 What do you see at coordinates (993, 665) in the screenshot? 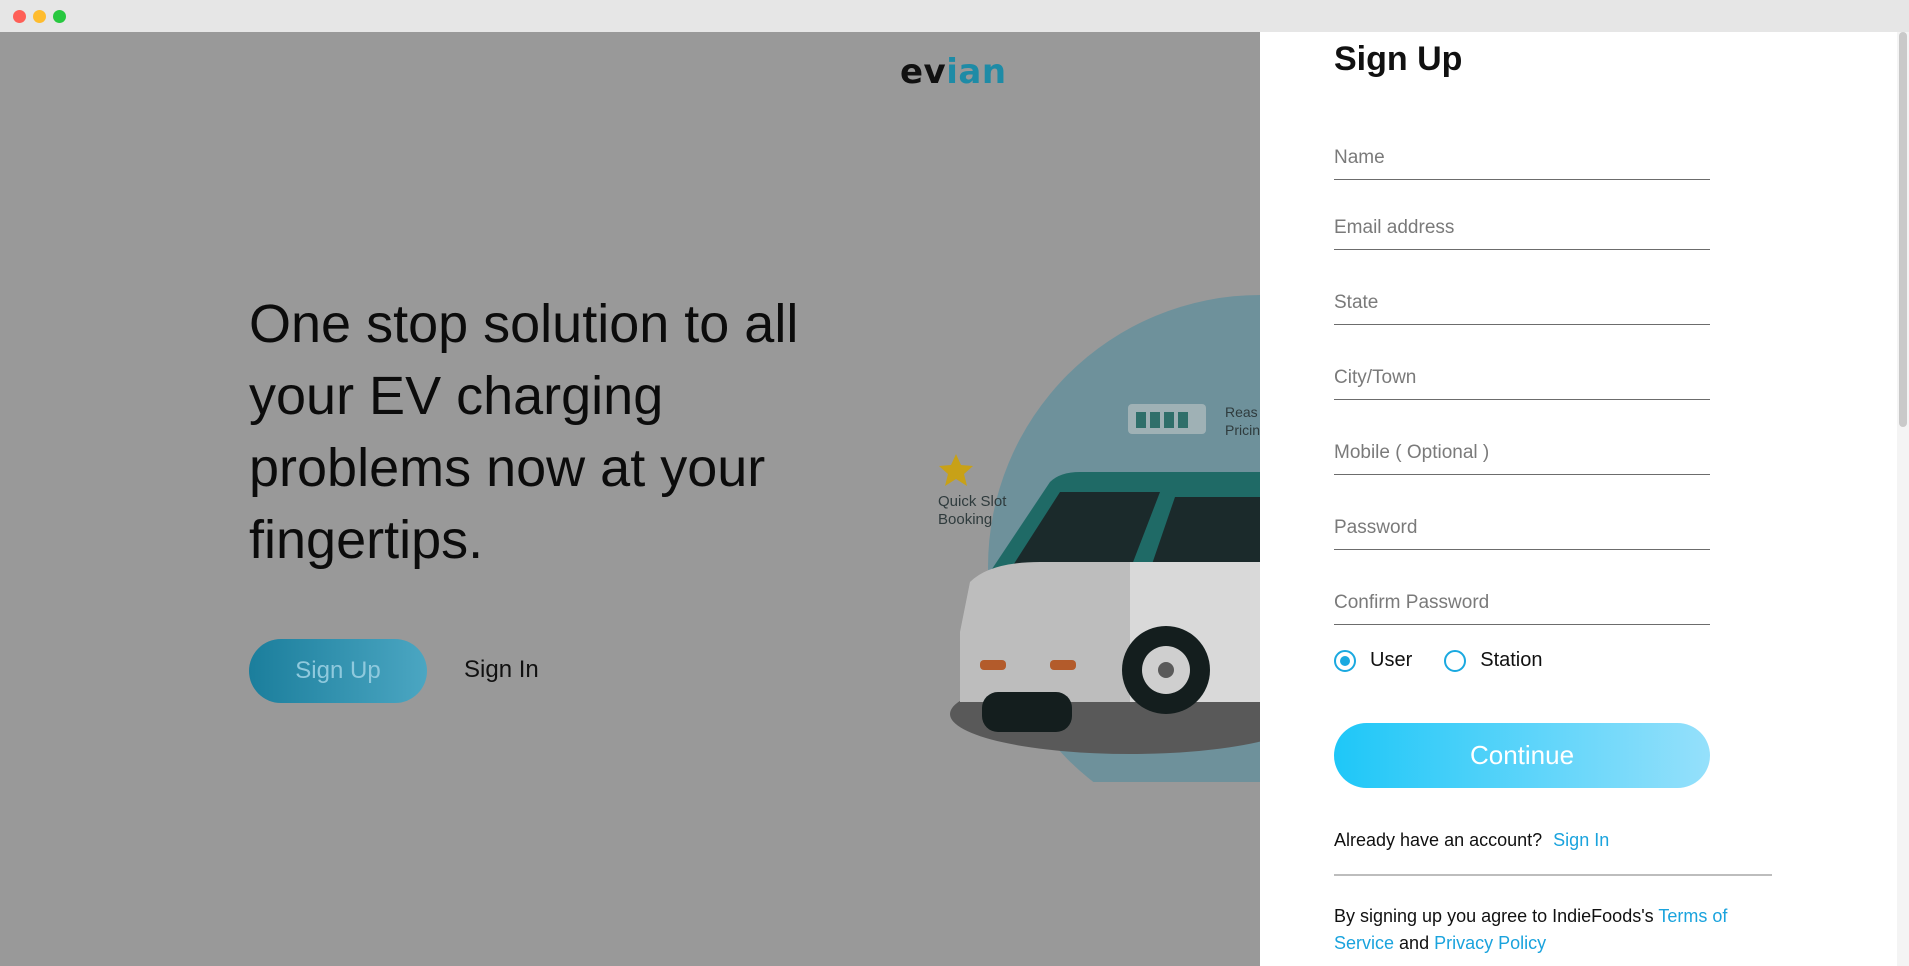
I see `car-light-left` at bounding box center [993, 665].